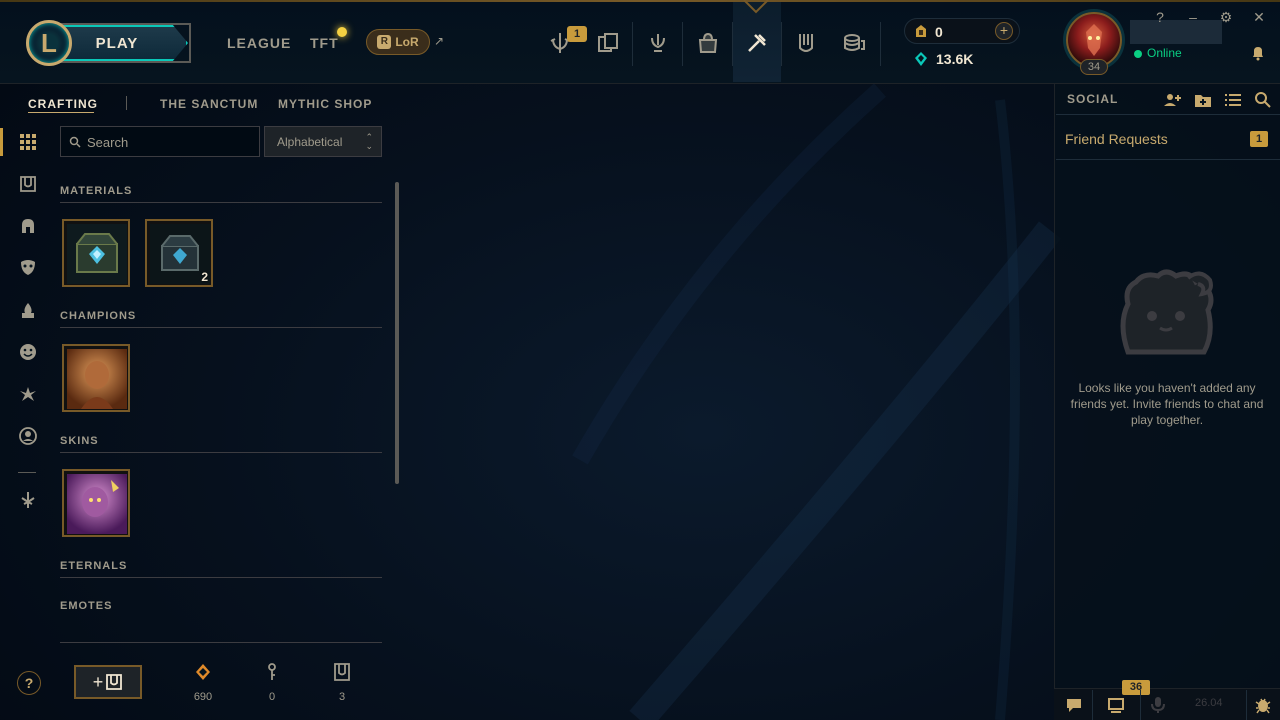  Describe the element at coordinates (384, 42) in the screenshot. I see `lor-logo-icon: R` at that location.